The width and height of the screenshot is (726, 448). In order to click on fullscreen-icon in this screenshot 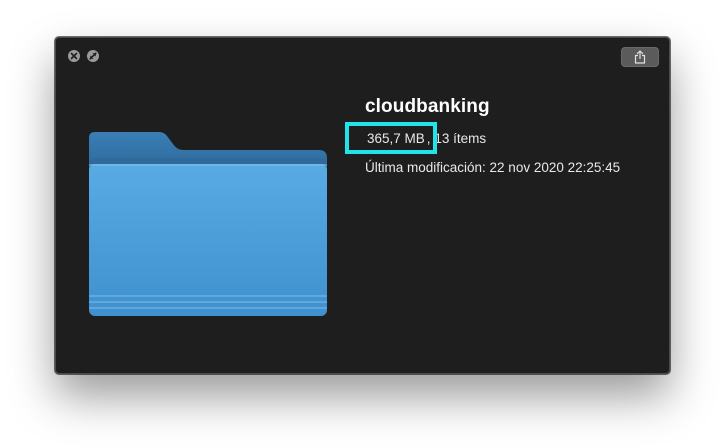, I will do `click(93, 56)`.